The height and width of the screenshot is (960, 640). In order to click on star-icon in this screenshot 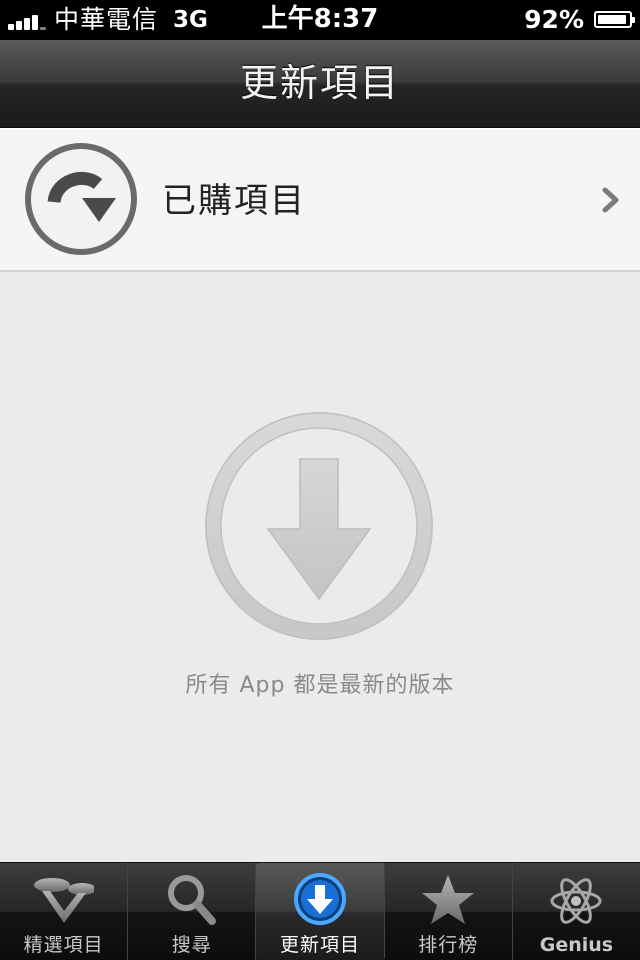, I will do `click(448, 899)`.